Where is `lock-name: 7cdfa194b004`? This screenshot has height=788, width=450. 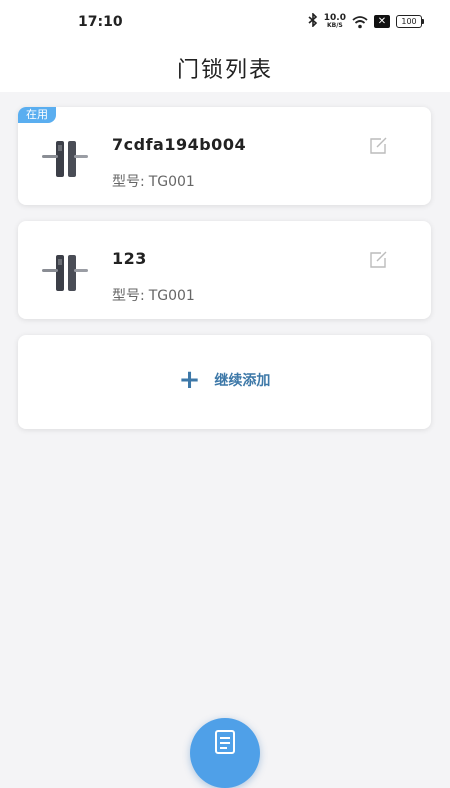 lock-name: 7cdfa194b004 is located at coordinates (179, 144).